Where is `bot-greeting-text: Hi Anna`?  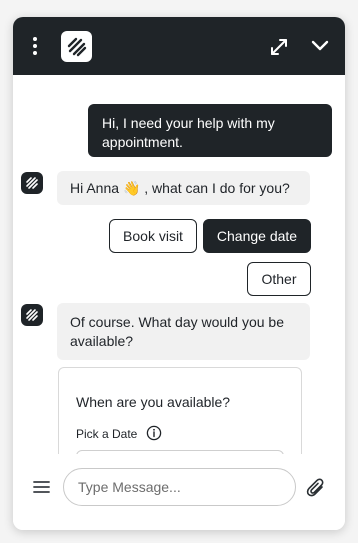
bot-greeting-text: Hi Anna is located at coordinates (96, 188).